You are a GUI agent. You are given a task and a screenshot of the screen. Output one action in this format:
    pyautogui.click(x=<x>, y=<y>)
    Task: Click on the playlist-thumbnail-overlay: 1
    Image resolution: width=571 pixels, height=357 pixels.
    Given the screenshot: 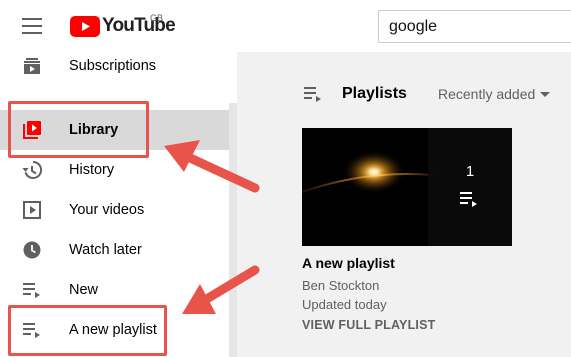 What is the action you would take?
    pyautogui.click(x=470, y=187)
    